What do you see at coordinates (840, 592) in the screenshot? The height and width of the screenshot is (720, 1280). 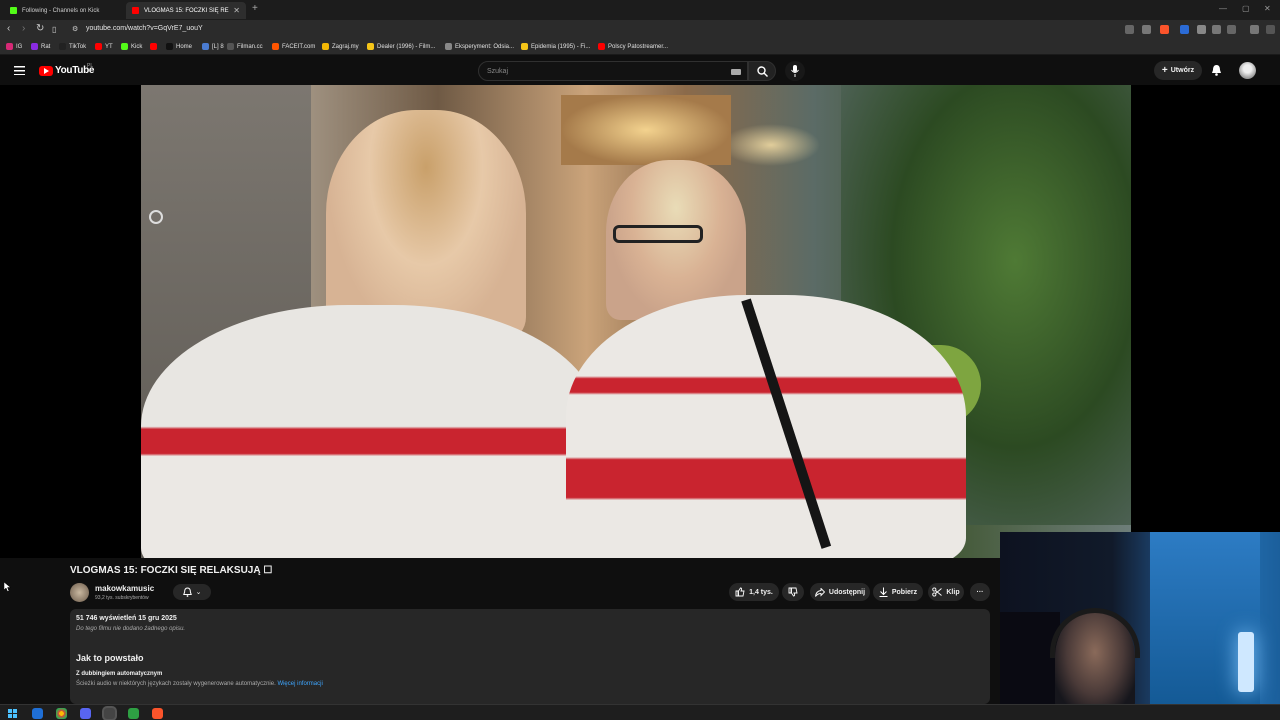 I see `share-button: Udostępnij` at bounding box center [840, 592].